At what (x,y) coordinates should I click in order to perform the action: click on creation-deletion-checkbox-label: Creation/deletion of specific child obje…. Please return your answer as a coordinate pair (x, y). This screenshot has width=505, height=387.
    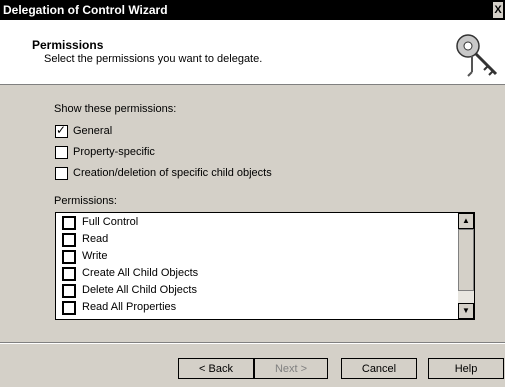
    Looking at the image, I should click on (172, 173).